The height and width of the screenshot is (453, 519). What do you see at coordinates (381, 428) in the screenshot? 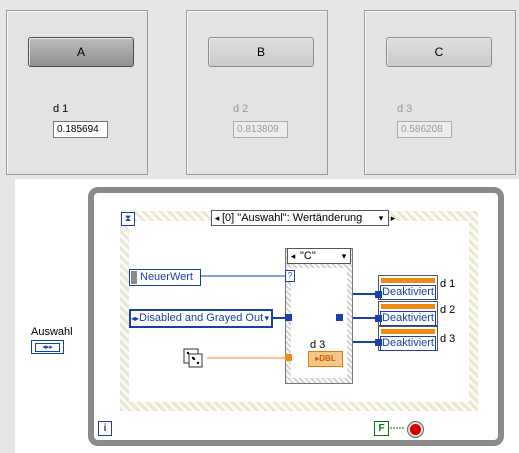
I see `false-constant: F` at bounding box center [381, 428].